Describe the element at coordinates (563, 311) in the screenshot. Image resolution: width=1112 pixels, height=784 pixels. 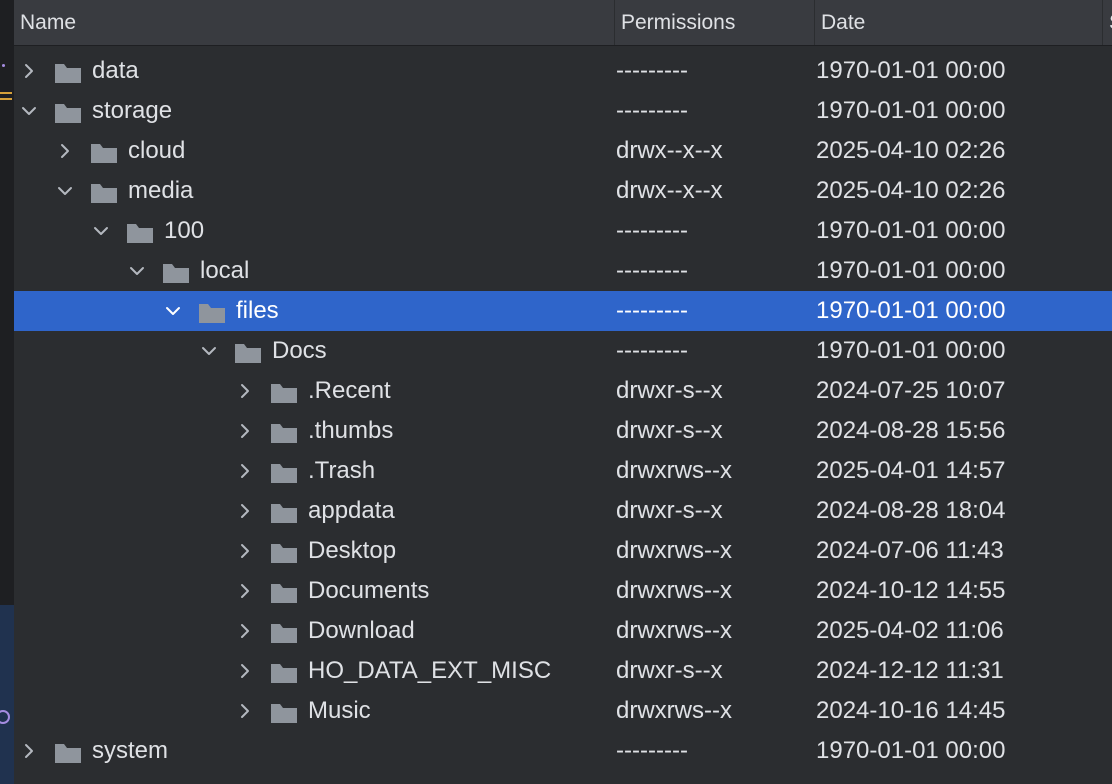
I see `tree-row: files --------- 1970-01-01 00:00` at that location.